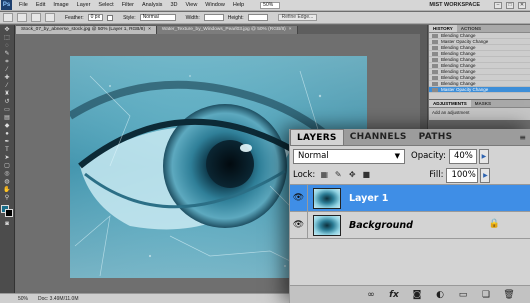  Describe the element at coordinates (462, 156) in the screenshot. I see `opacity-input: 40%` at that location.